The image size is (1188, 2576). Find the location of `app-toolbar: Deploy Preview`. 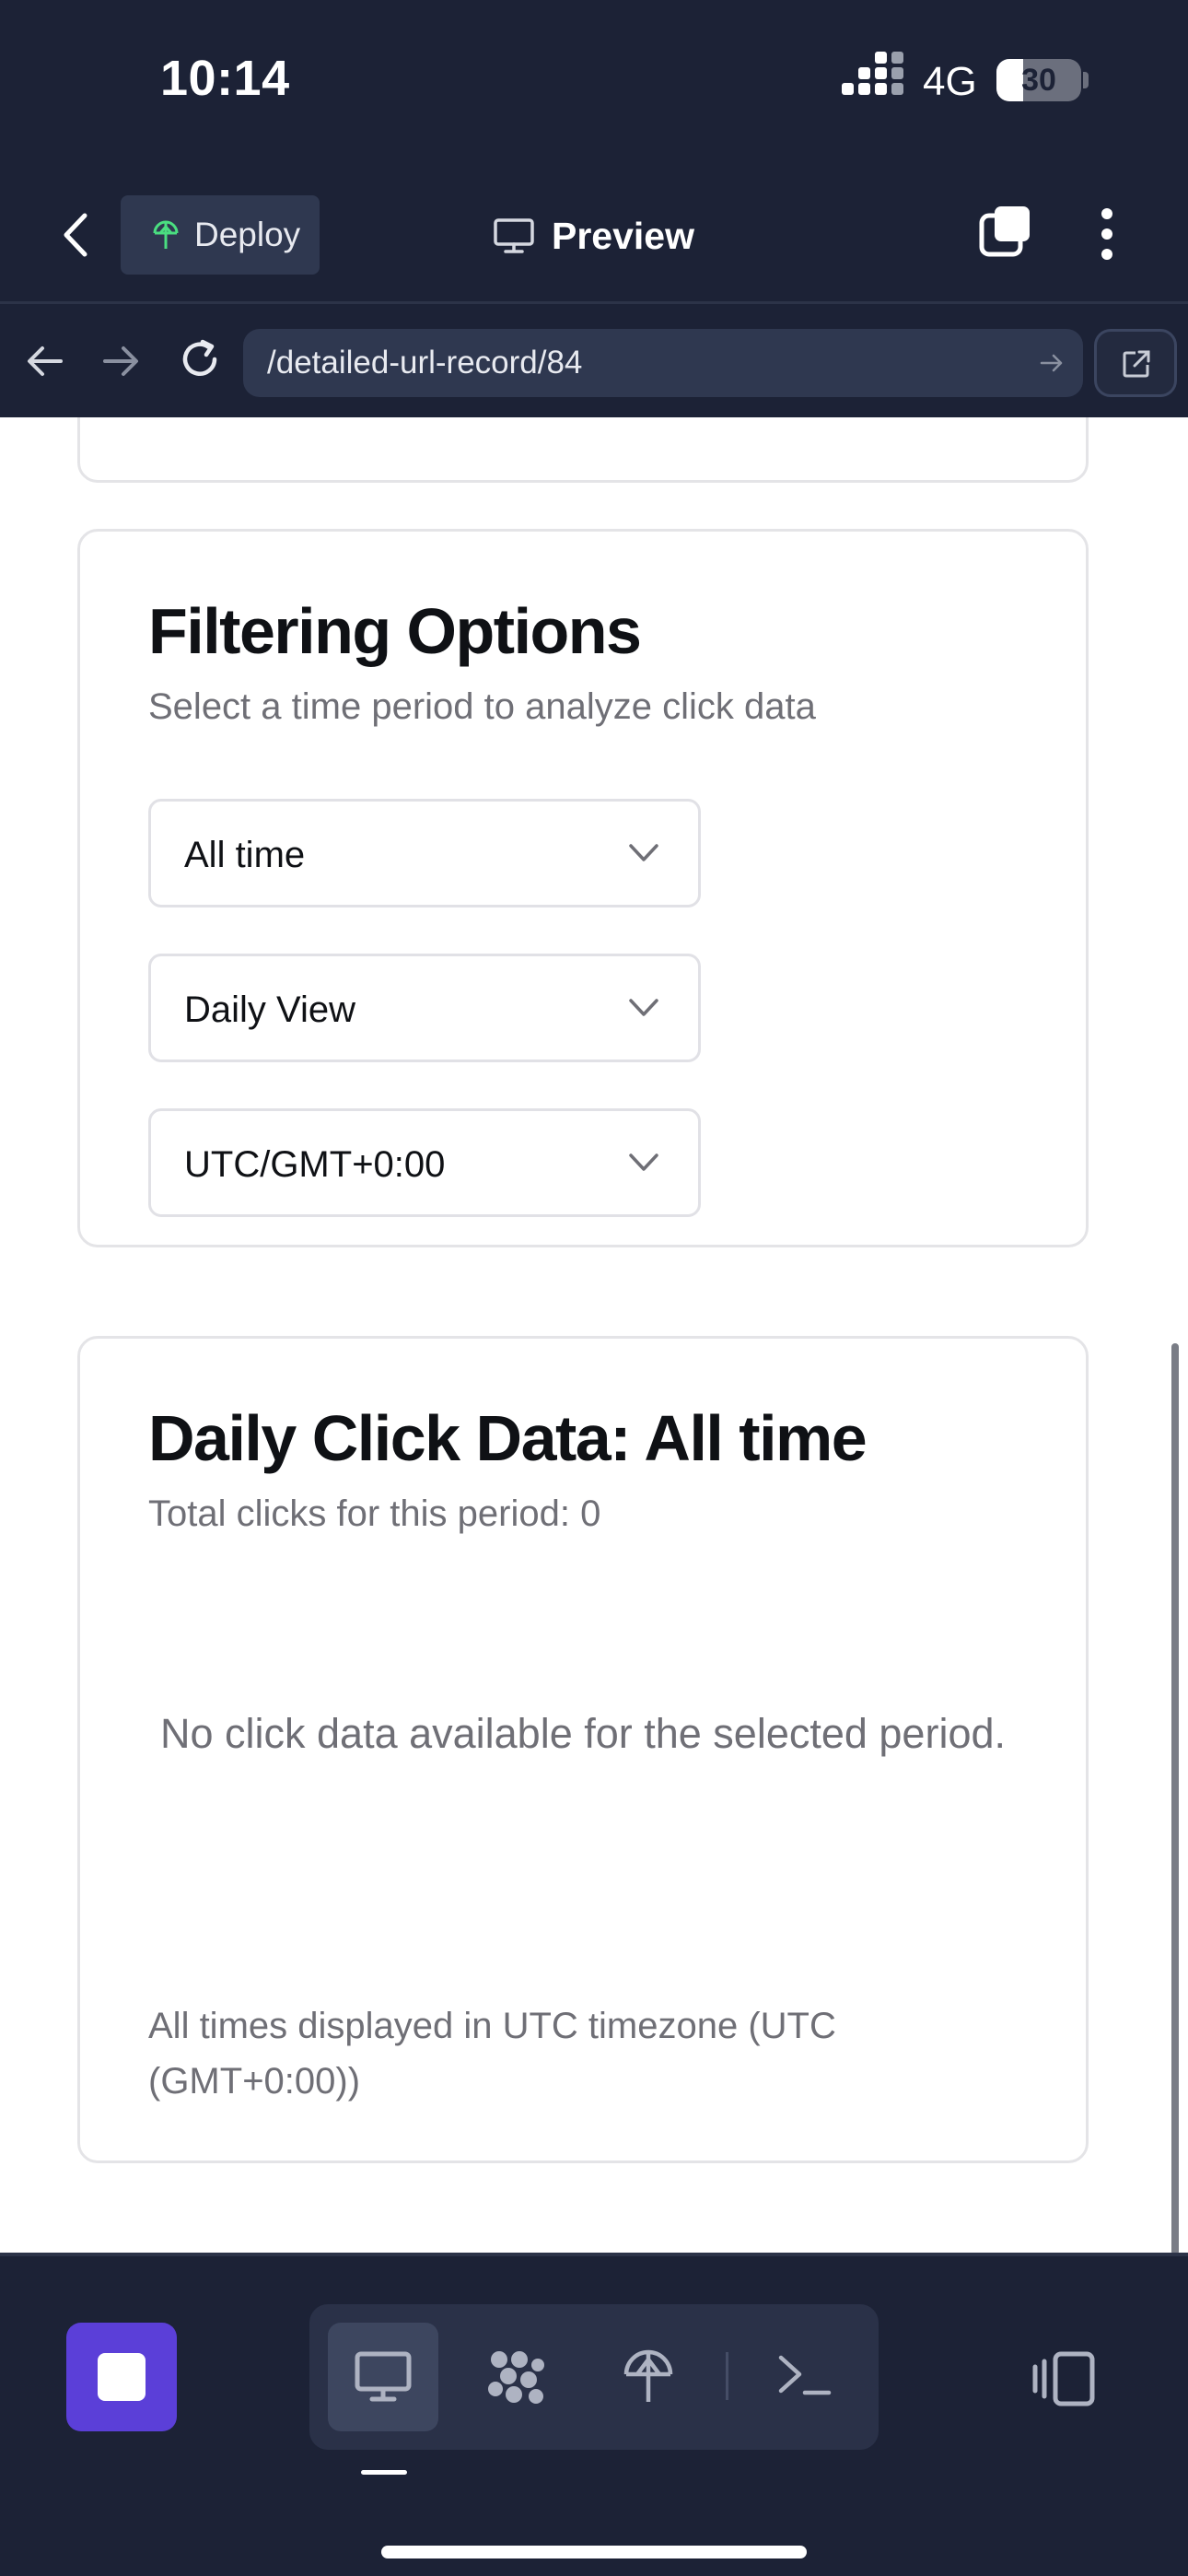

app-toolbar: Deploy Preview is located at coordinates (594, 235).